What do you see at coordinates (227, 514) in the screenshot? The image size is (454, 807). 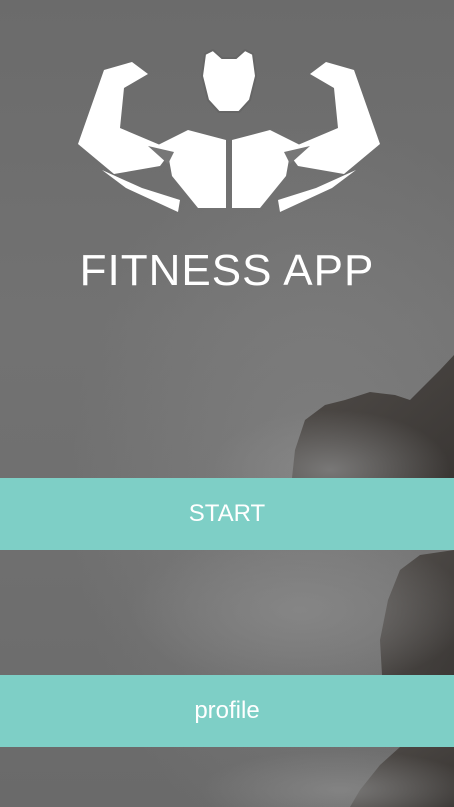 I see `start-button: START` at bounding box center [227, 514].